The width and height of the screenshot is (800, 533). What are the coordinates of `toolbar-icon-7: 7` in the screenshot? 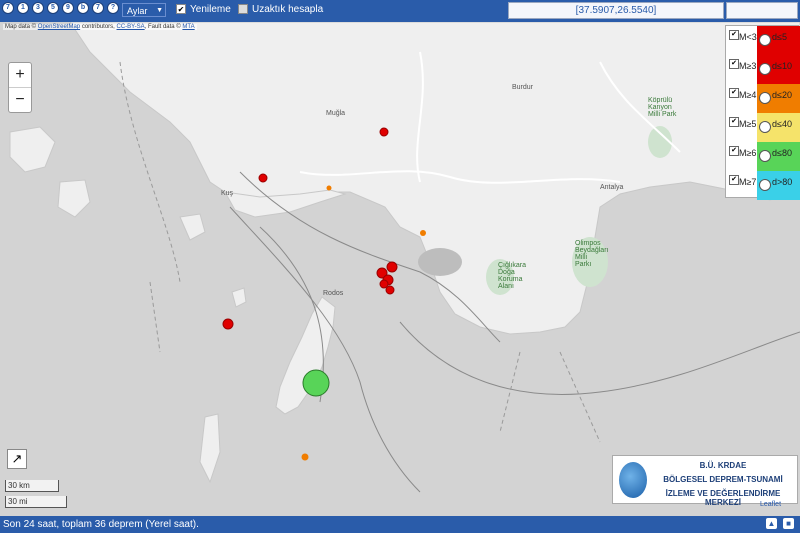 It's located at (98, 8).